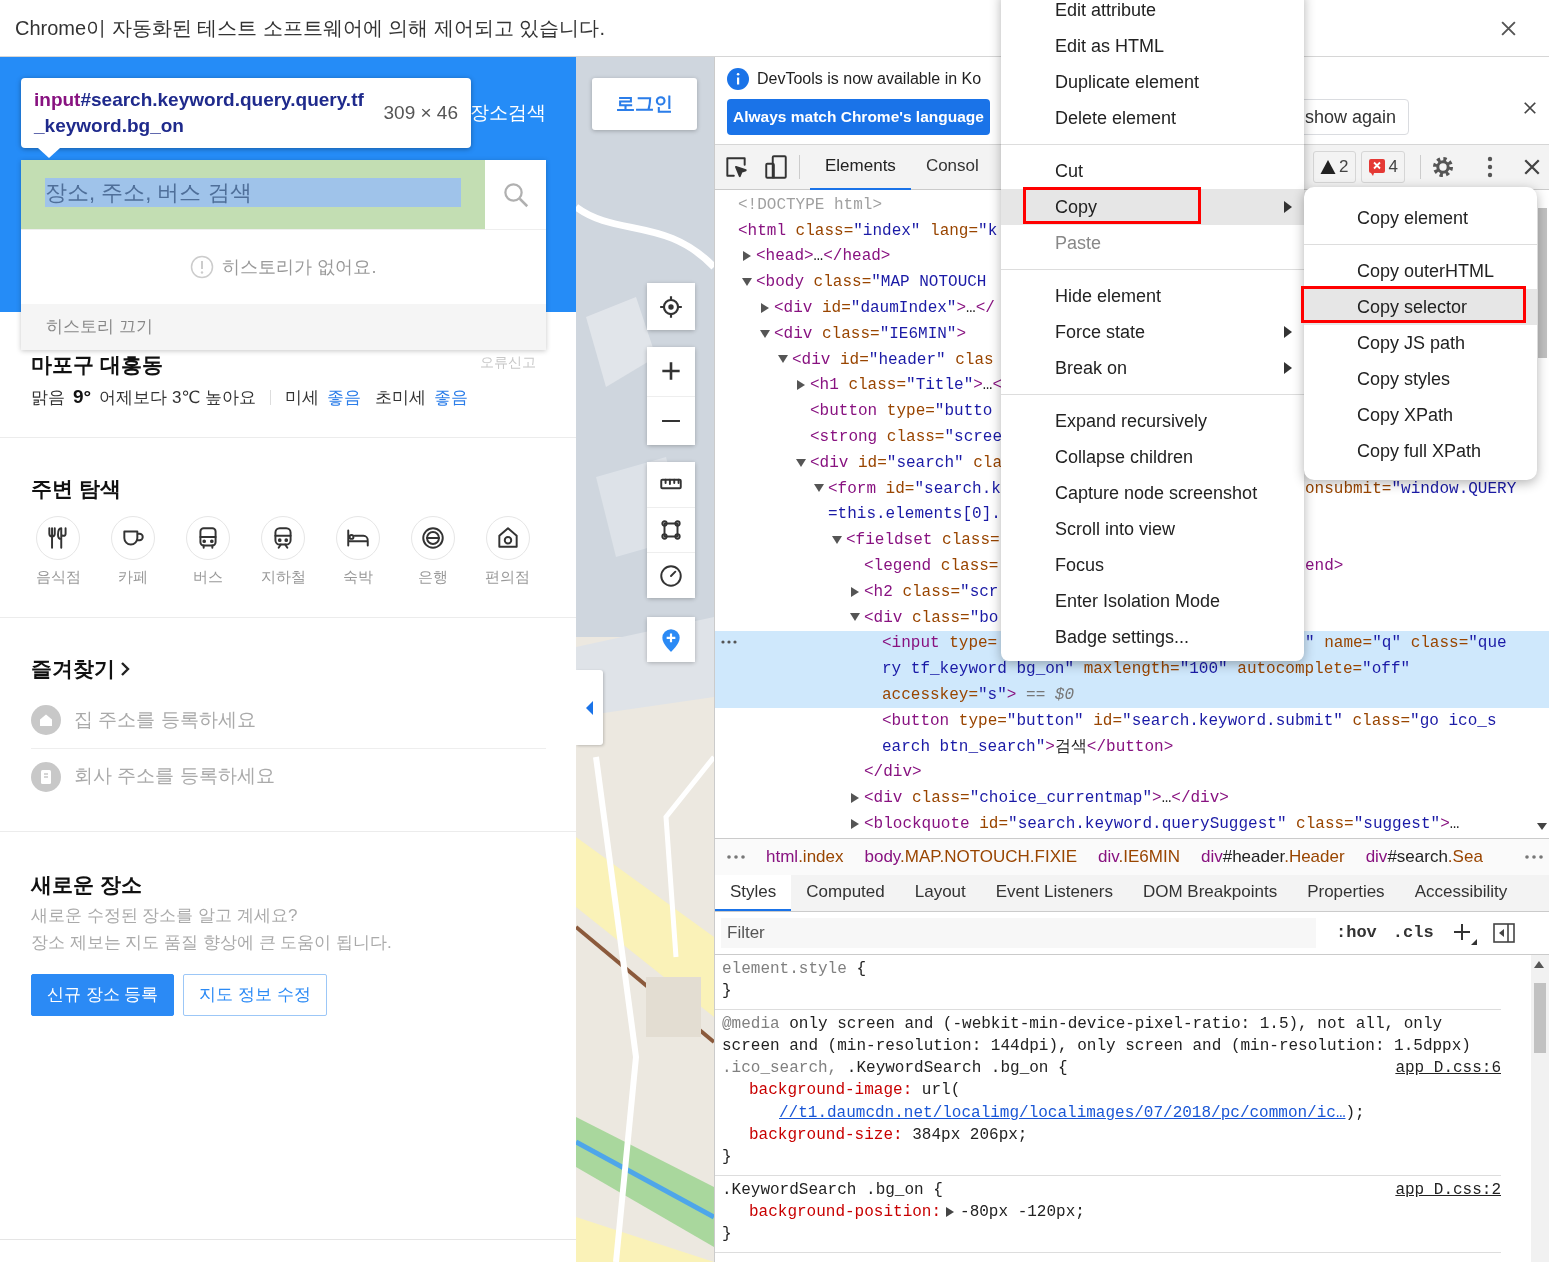 The image size is (1549, 1262). I want to click on plus-icon, so click(1464, 933).